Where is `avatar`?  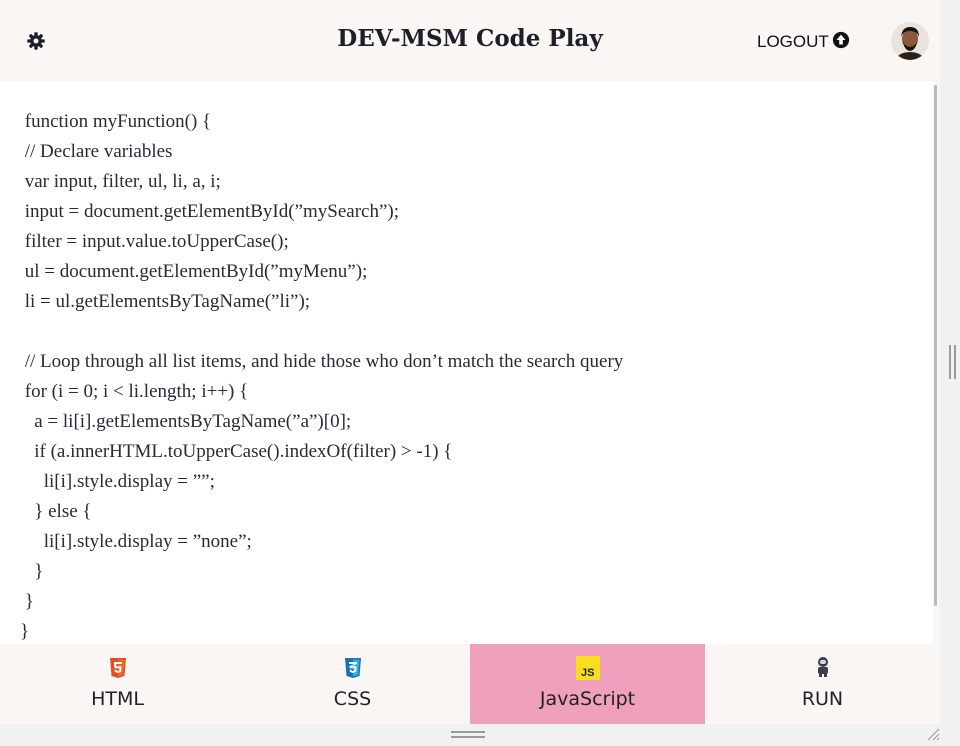
avatar is located at coordinates (910, 41).